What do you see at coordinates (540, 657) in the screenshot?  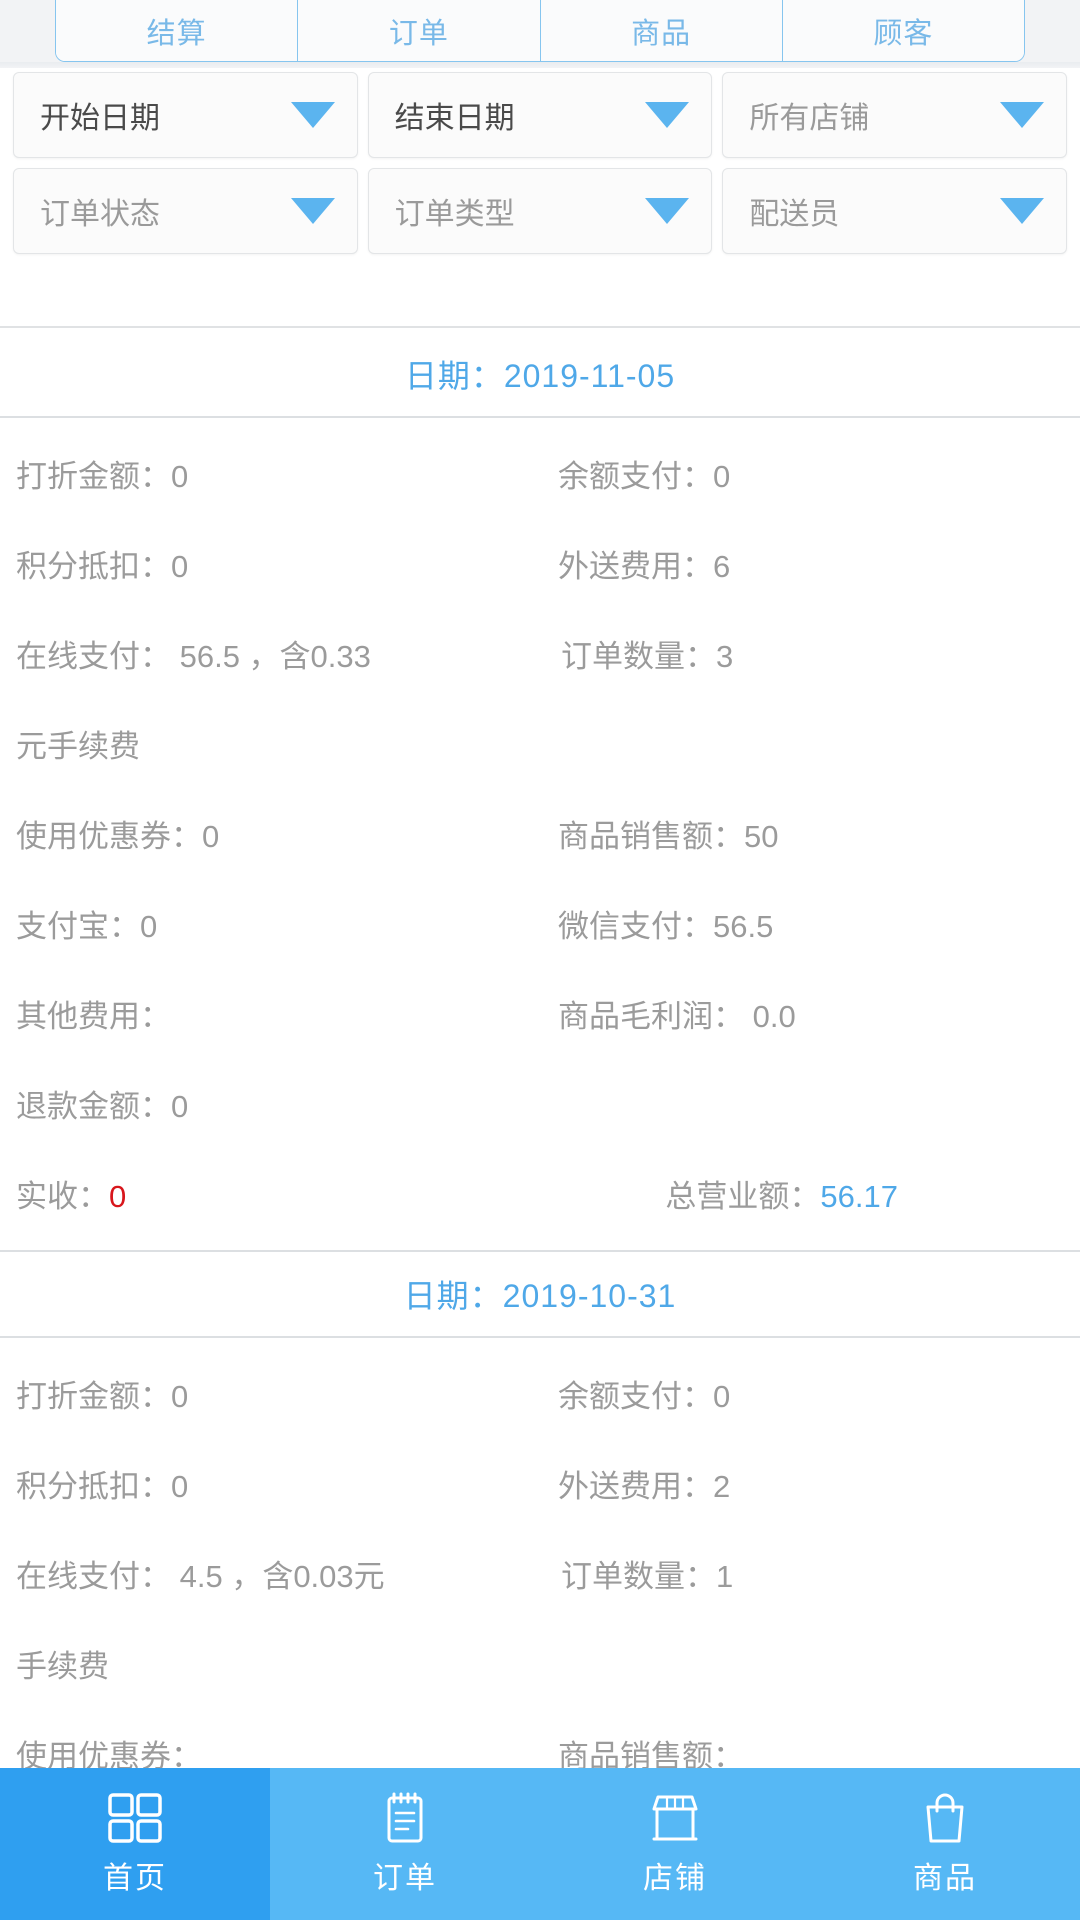 I see `table-row: 在线支付： 56.5 ，含0.33 订单数量：3` at bounding box center [540, 657].